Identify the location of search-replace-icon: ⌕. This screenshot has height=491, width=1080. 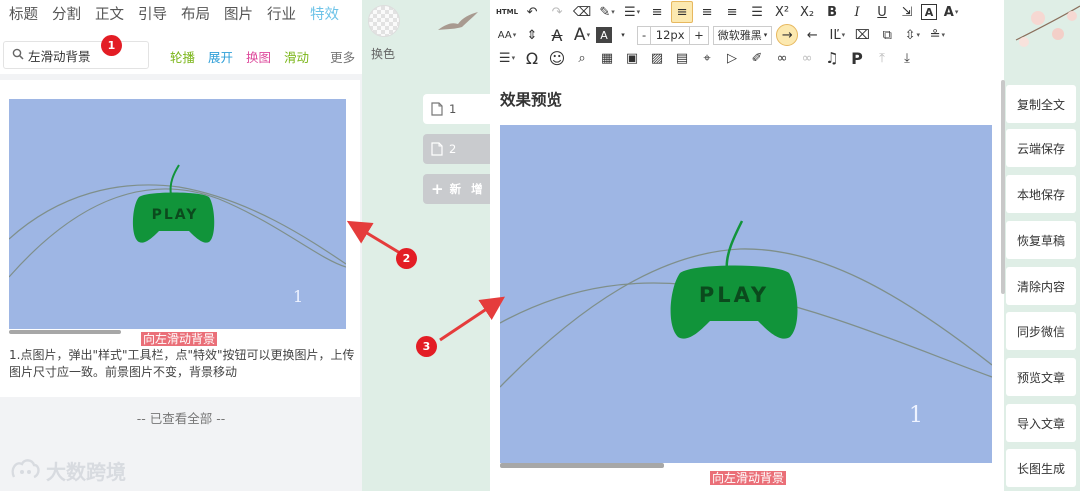
(582, 58).